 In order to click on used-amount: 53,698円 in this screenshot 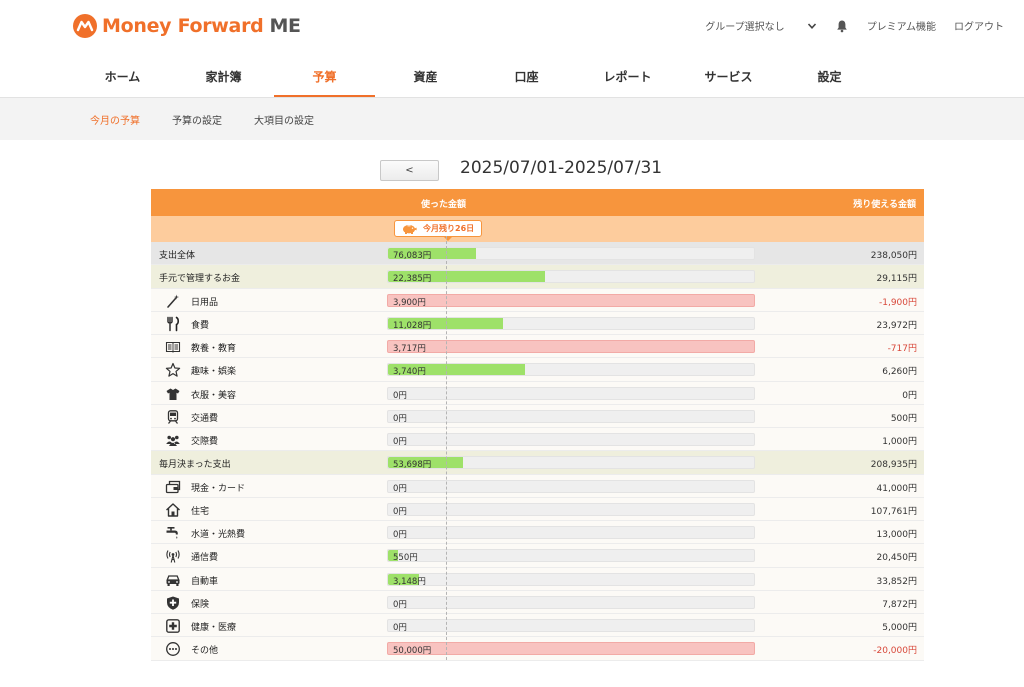, I will do `click(412, 465)`.